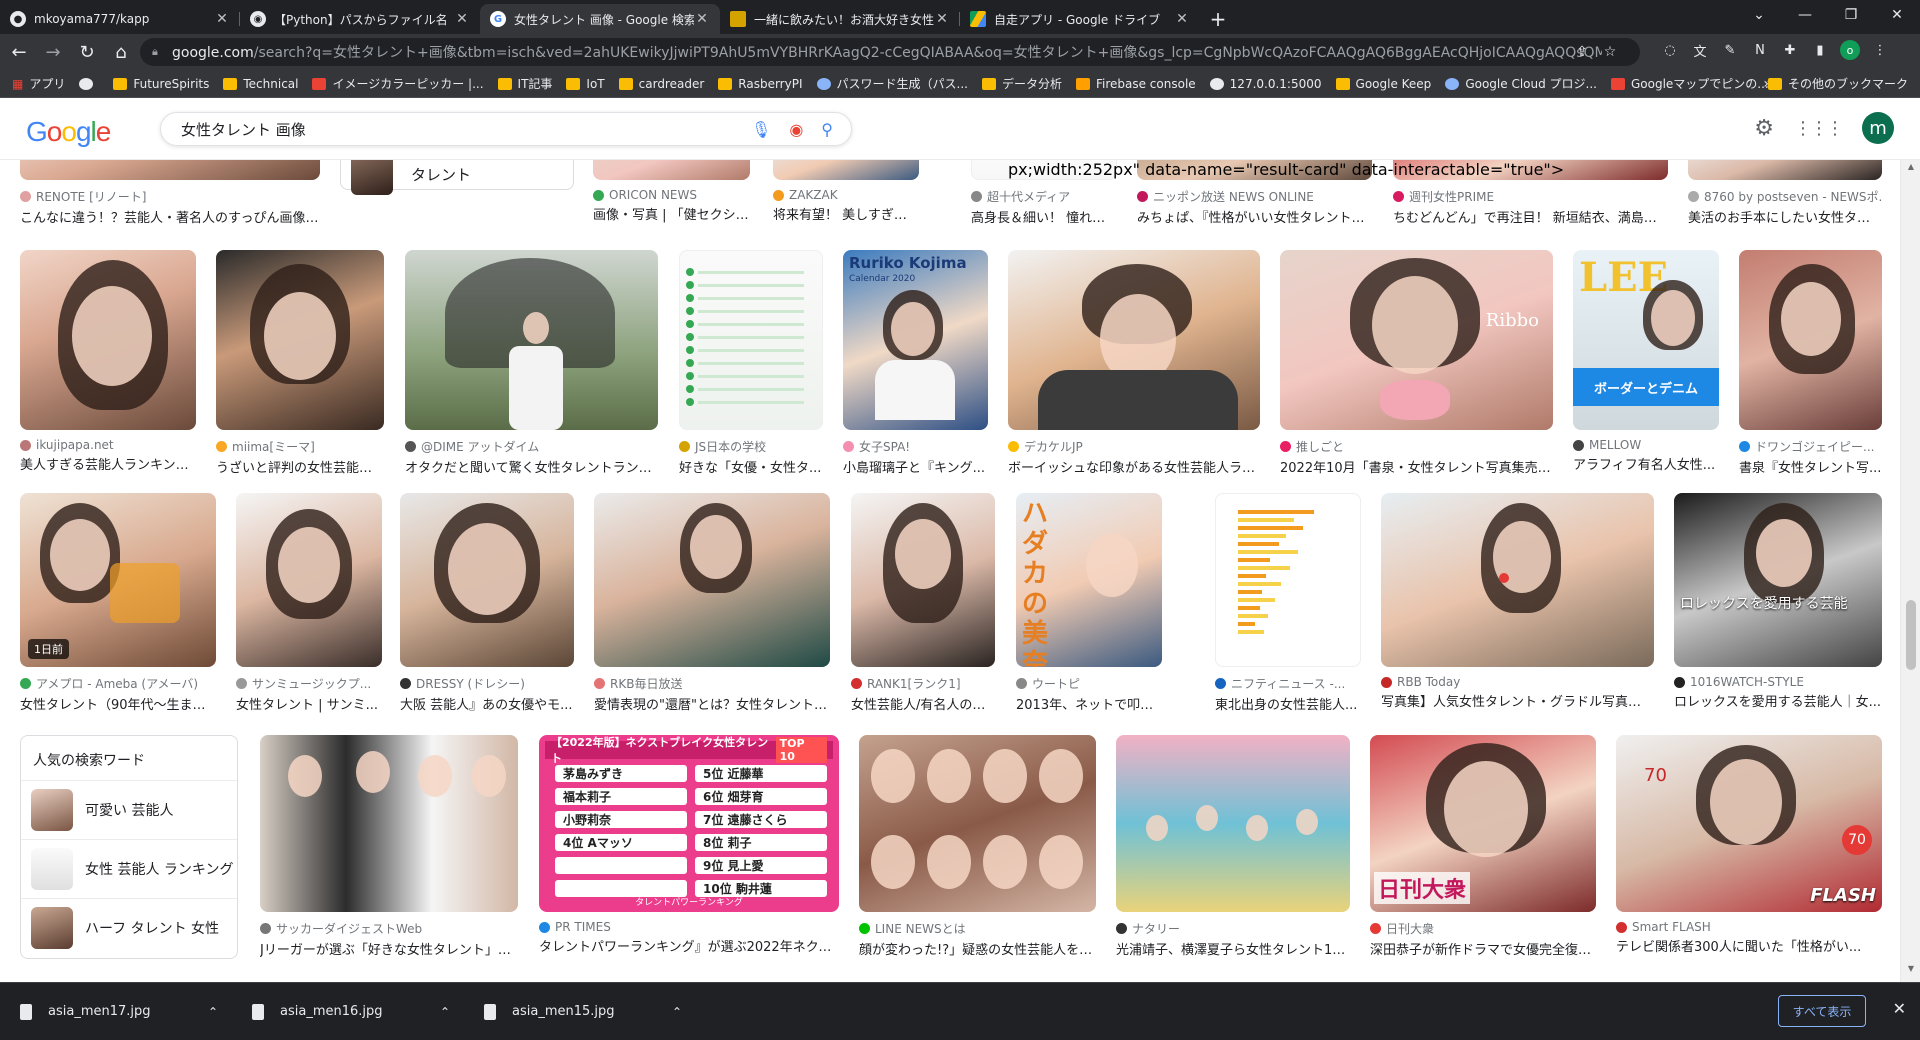 The height and width of the screenshot is (1040, 1920). I want to click on bookmark-star-icon: ☆, so click(1610, 52).